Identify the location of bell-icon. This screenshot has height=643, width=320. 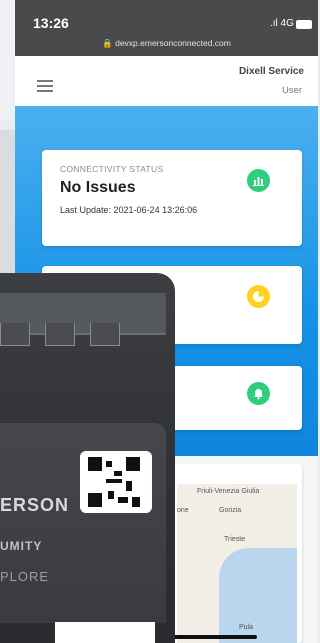
(258, 393).